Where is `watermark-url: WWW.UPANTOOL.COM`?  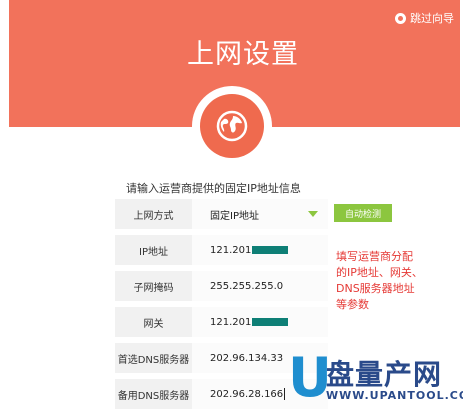 watermark-url: WWW.UPANTOOL.COM is located at coordinates (394, 395).